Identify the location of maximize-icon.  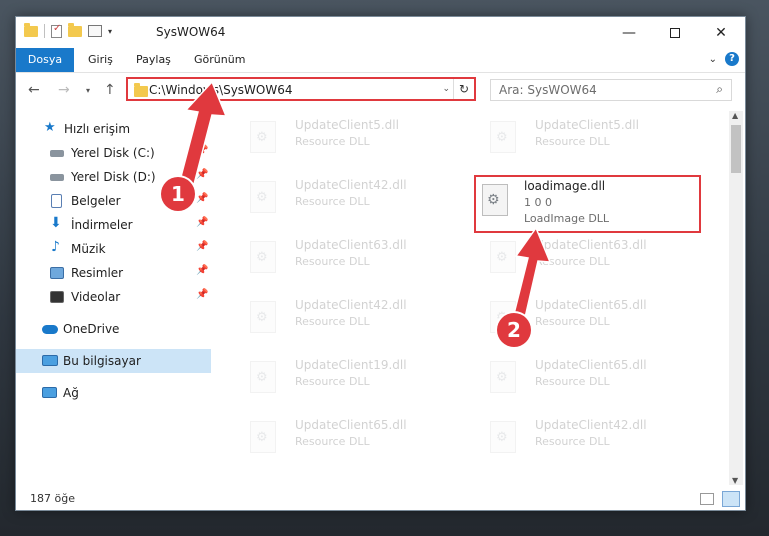
(675, 32).